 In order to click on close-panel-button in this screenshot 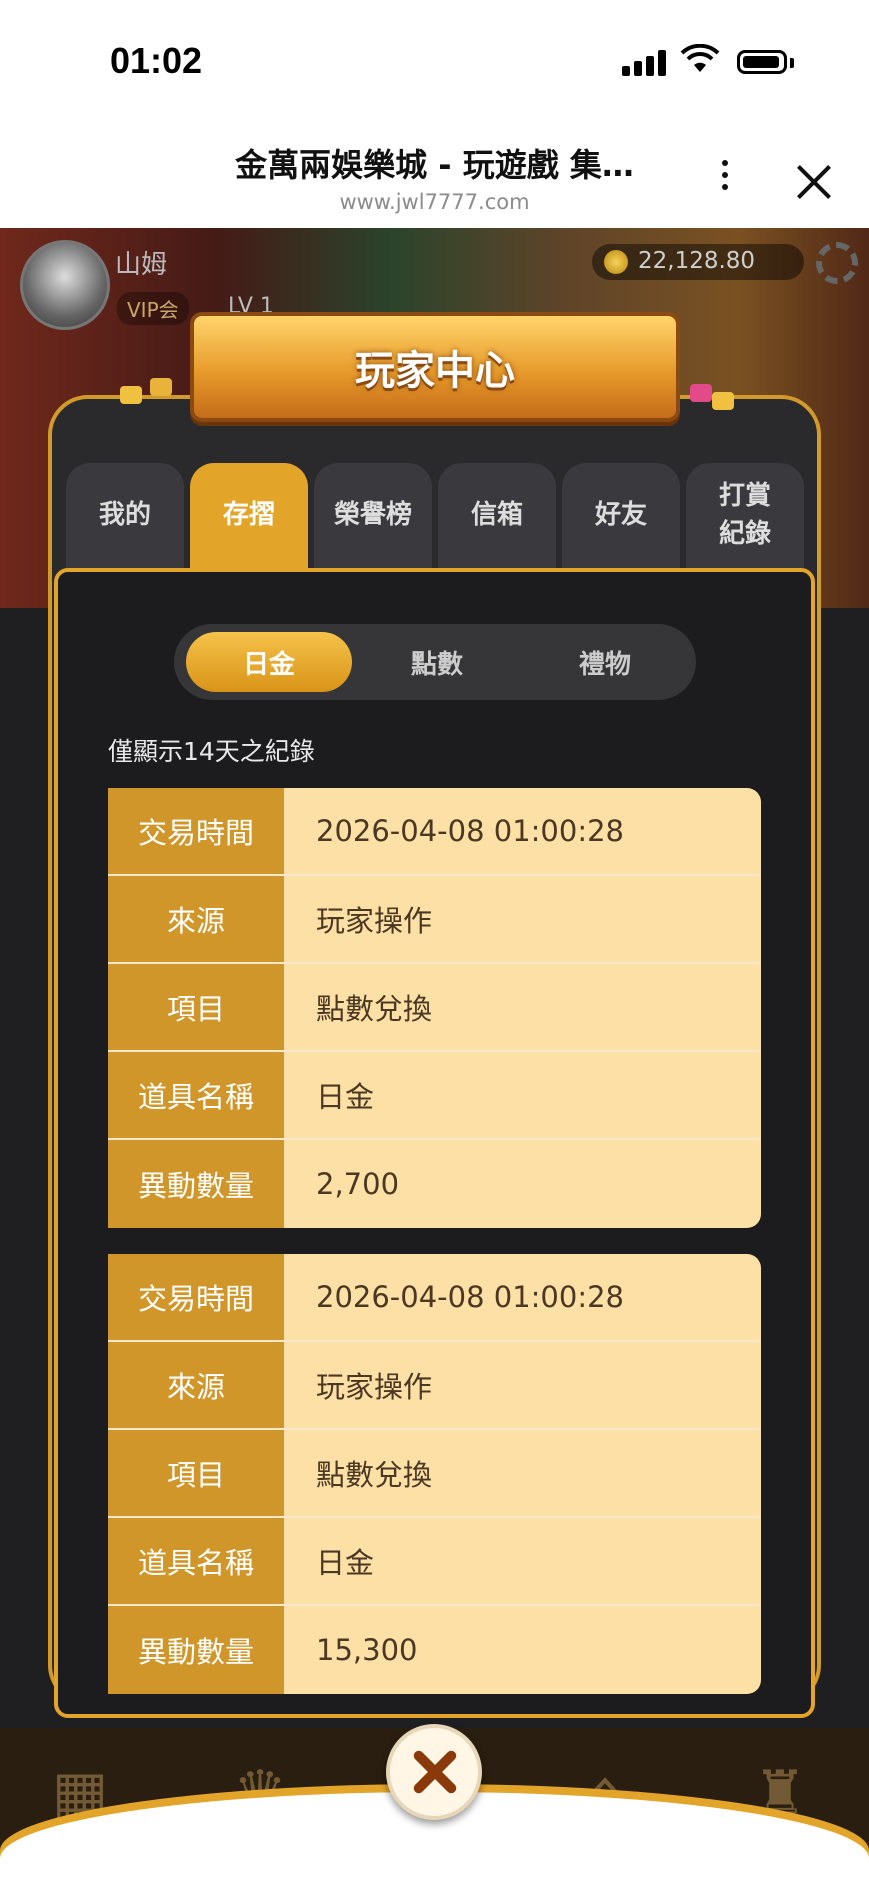, I will do `click(434, 1772)`.